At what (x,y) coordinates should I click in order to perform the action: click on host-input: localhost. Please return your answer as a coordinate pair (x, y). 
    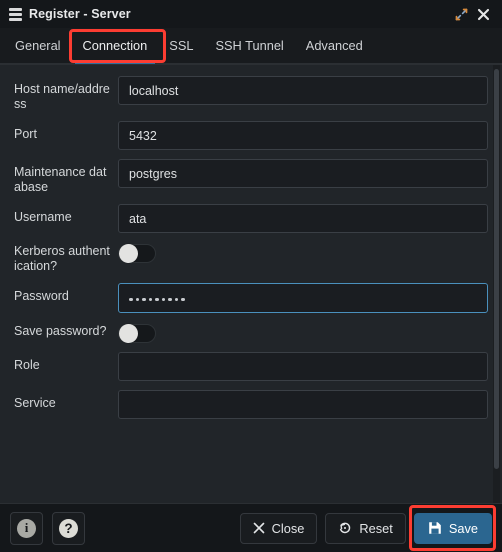
    Looking at the image, I should click on (303, 90).